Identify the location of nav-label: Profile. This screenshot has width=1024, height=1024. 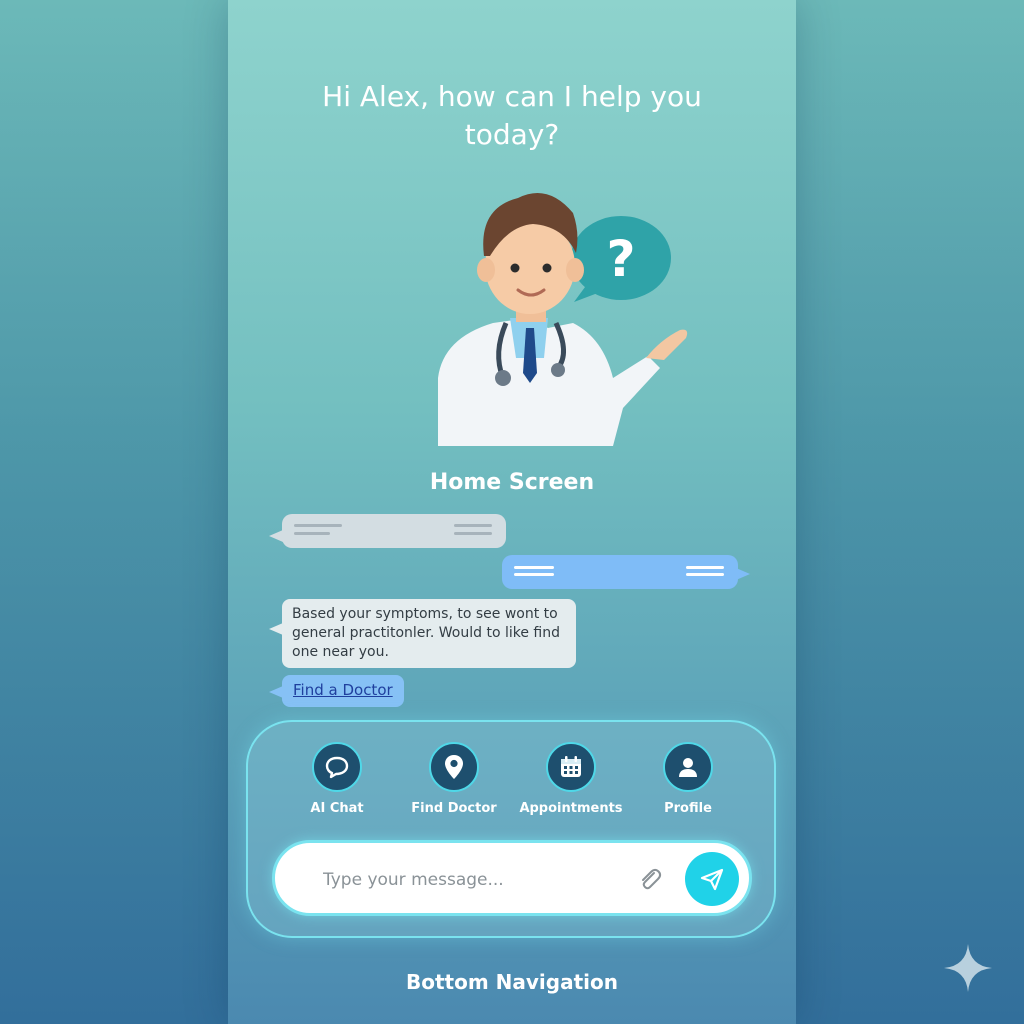
(688, 808).